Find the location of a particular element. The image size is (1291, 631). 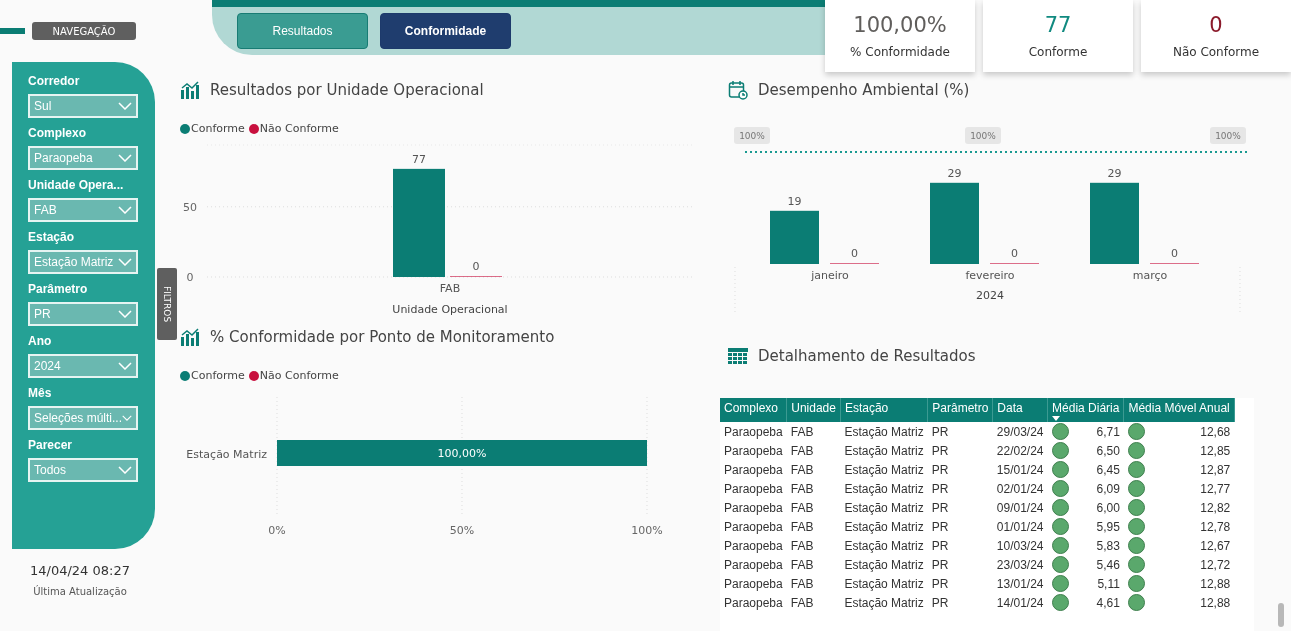

bar is located at coordinates (794, 237).